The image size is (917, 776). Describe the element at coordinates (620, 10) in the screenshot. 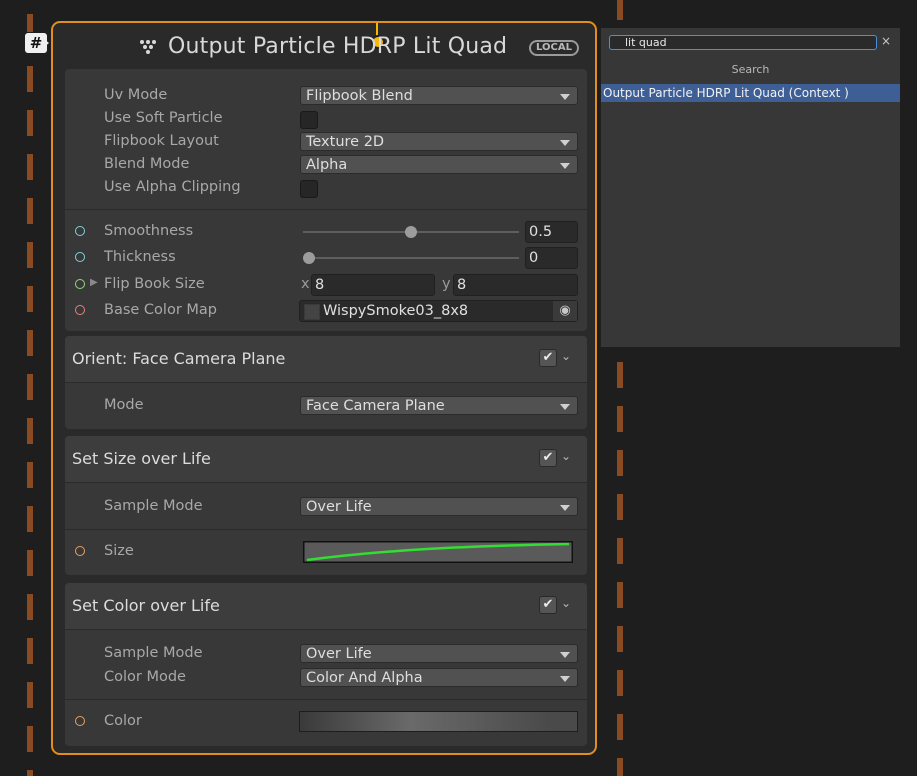

I see `flow-edge-right-top` at that location.